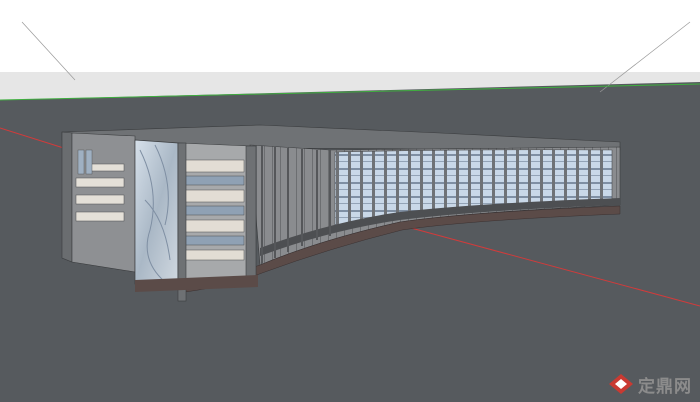 The width and height of the screenshot is (700, 402). I want to click on watermark-text: 定鼎网, so click(665, 386).